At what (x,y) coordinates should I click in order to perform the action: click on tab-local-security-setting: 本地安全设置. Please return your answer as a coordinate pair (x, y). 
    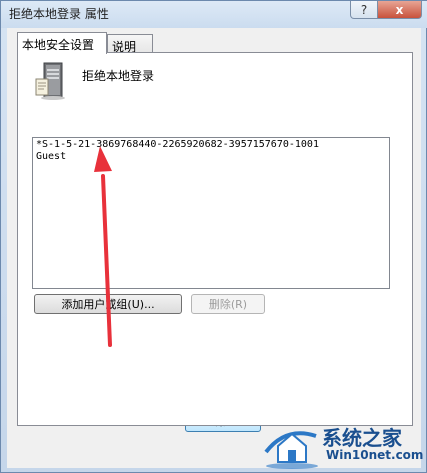
    Looking at the image, I should click on (62, 43).